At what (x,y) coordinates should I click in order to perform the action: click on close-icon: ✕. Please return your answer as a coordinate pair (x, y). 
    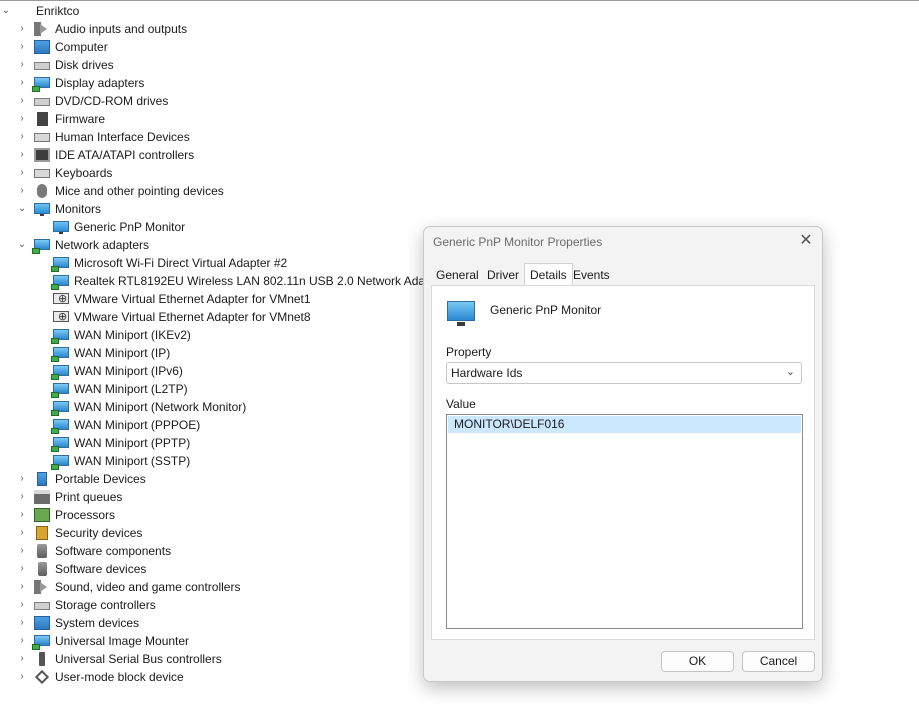
    Looking at the image, I should click on (806, 241).